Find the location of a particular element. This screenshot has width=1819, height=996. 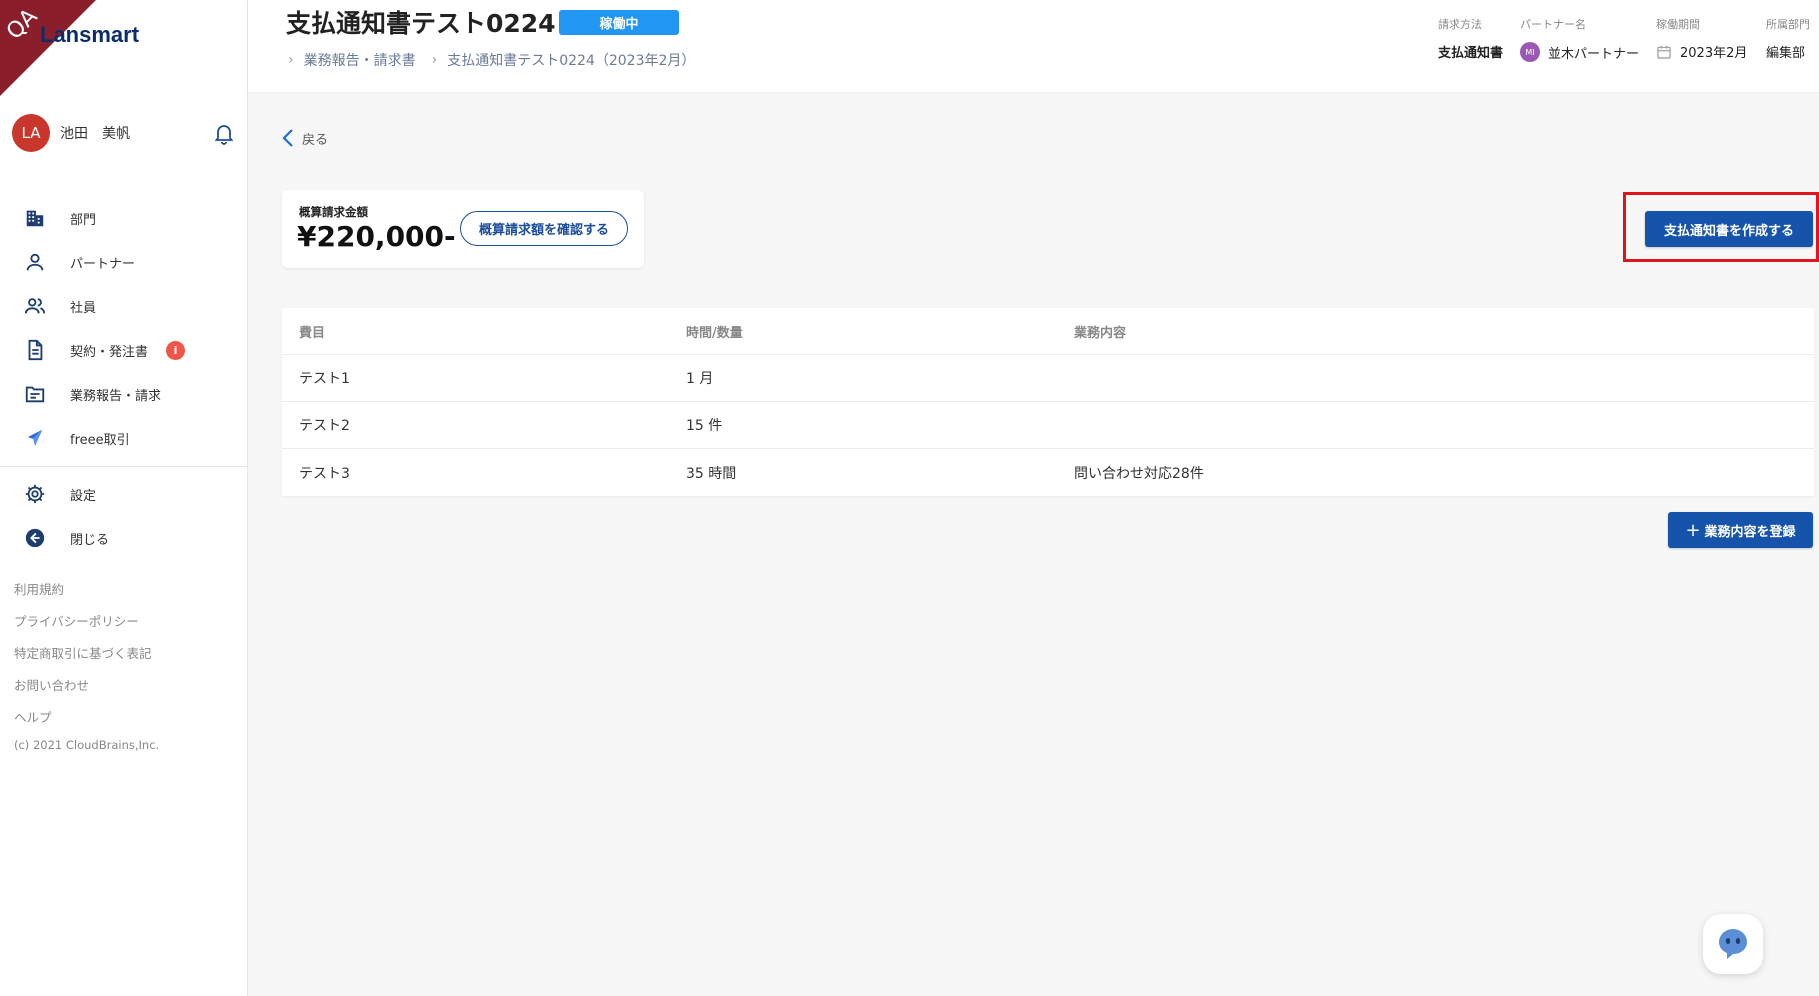

cell-quantity: 35 時間 is located at coordinates (711, 473).